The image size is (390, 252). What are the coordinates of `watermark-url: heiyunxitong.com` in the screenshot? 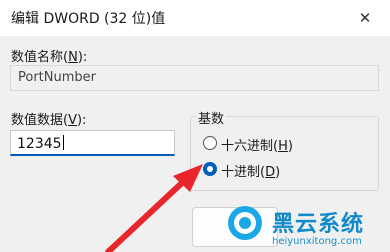 It's located at (317, 241).